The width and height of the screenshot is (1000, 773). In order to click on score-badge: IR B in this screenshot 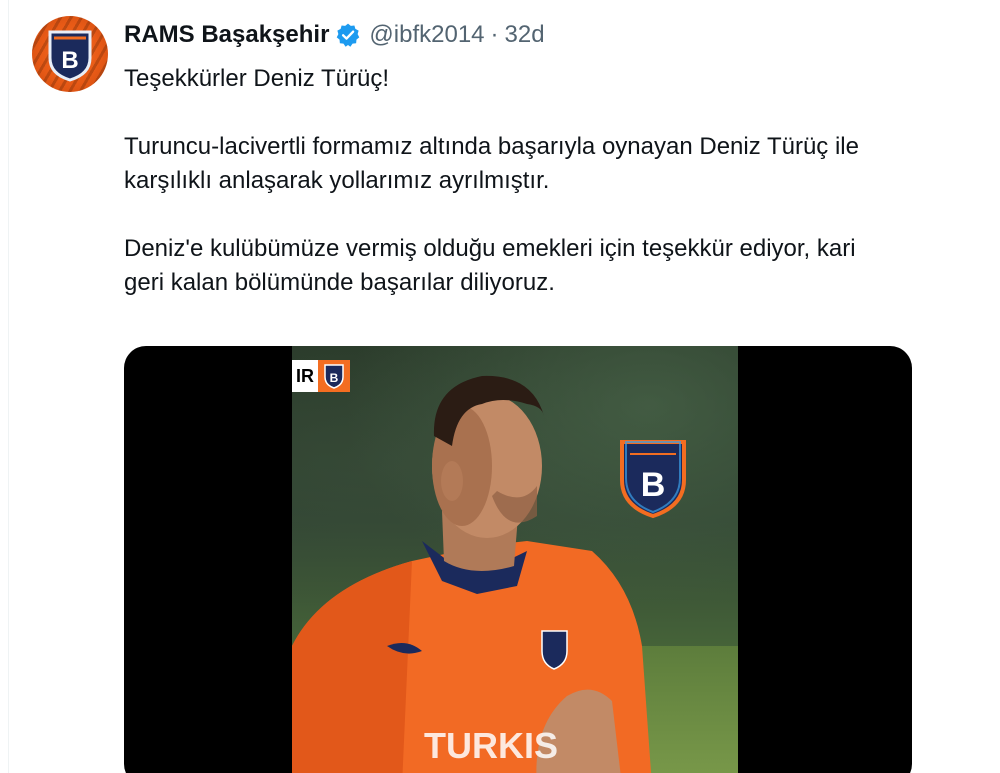, I will do `click(321, 376)`.